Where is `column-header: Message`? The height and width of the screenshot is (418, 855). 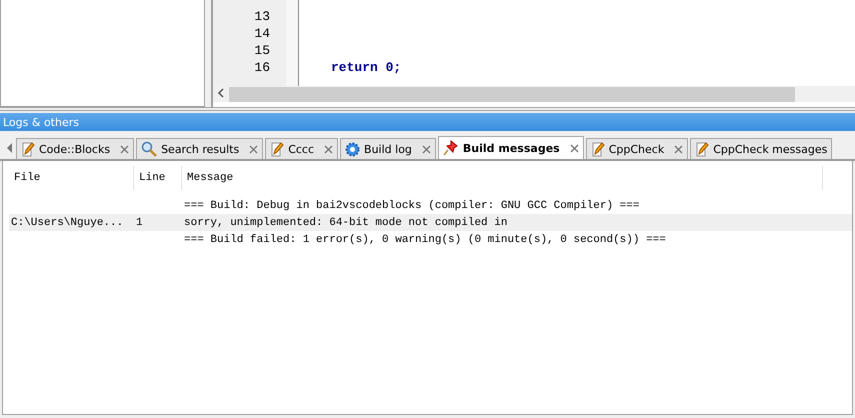 column-header: Message is located at coordinates (502, 178).